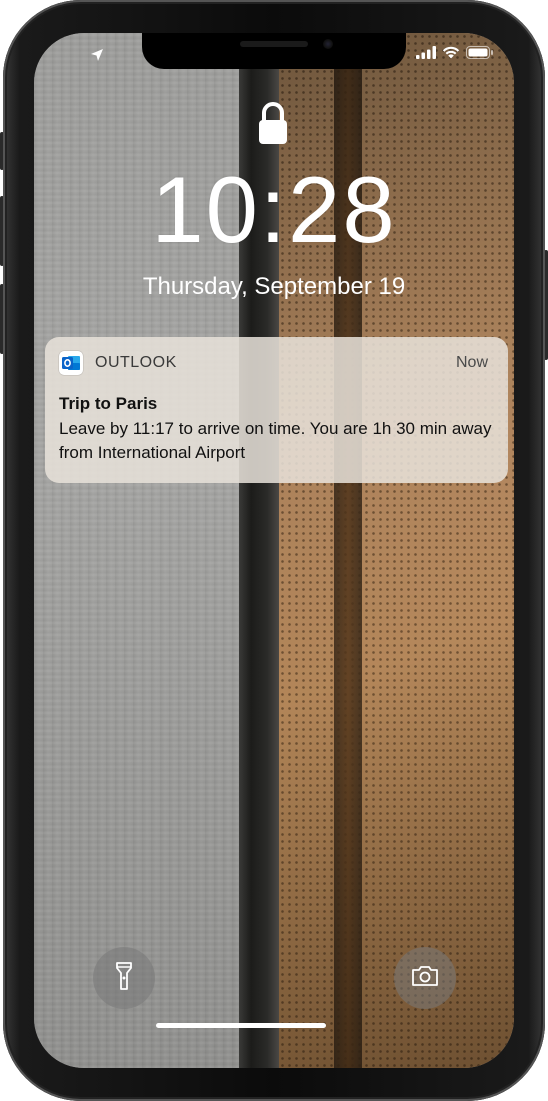 The width and height of the screenshot is (548, 1101). What do you see at coordinates (471, 362) in the screenshot?
I see `notification-timestamp: Now` at bounding box center [471, 362].